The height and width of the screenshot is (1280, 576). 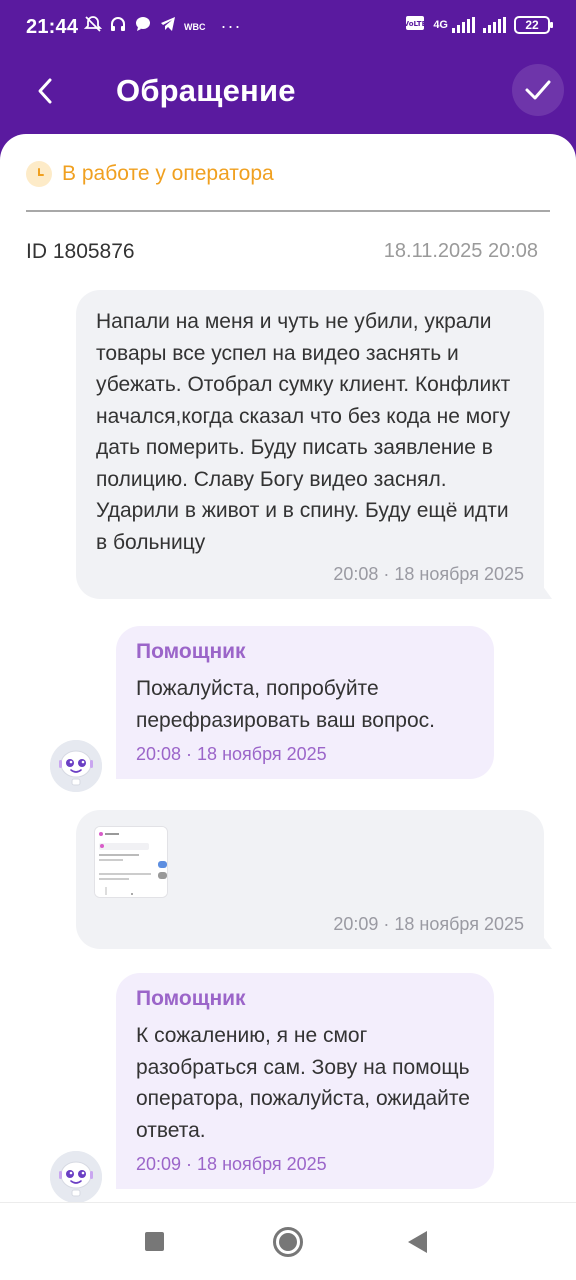 I want to click on divider, so click(x=288, y=211).